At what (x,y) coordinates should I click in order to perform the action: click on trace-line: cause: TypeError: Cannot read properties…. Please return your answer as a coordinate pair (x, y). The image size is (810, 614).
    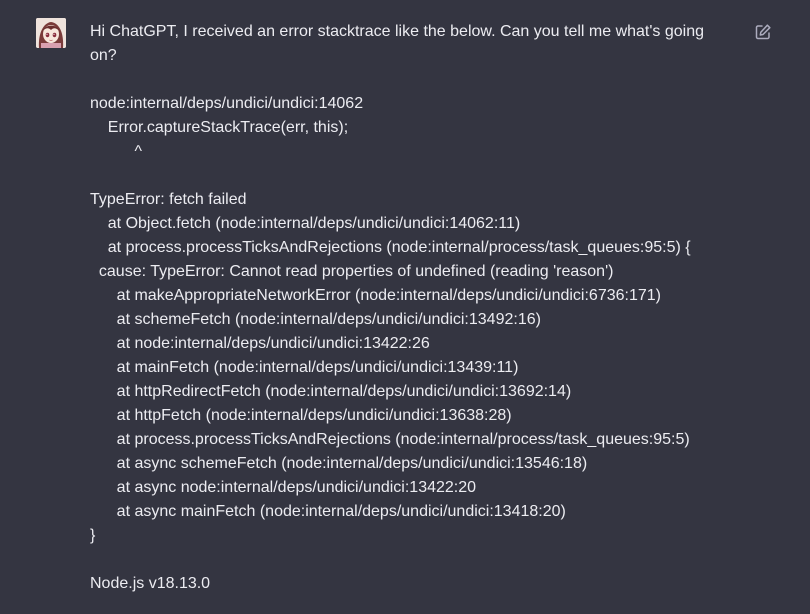
    Looking at the image, I should click on (352, 271).